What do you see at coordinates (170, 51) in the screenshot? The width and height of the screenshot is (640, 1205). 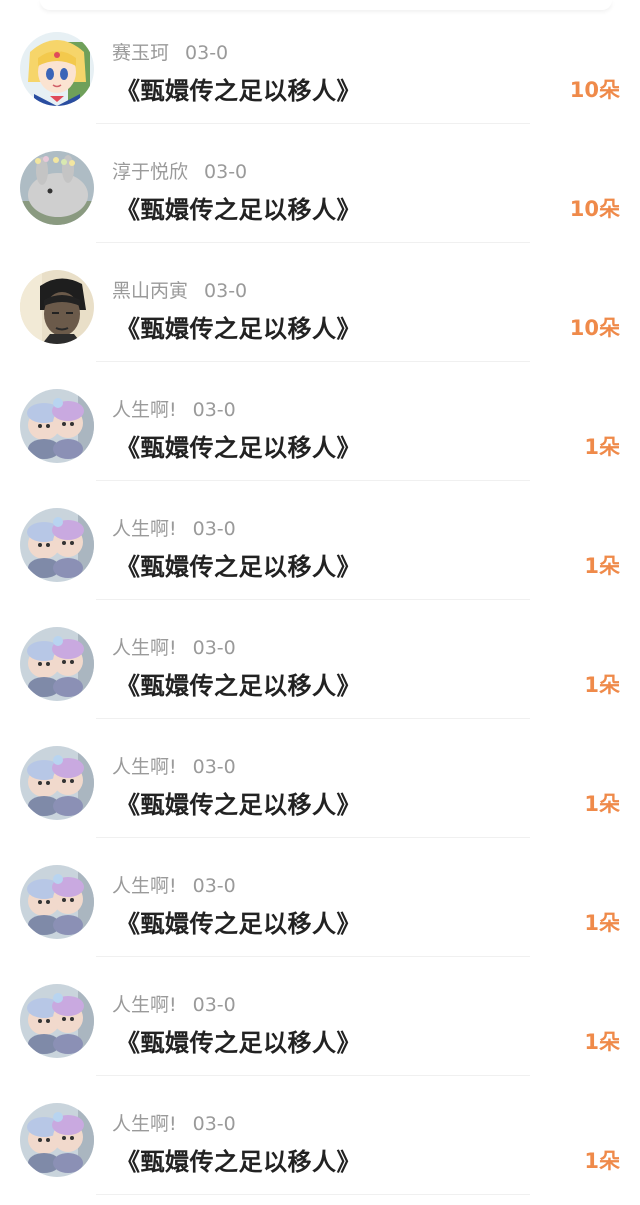 I see `item-meta: 赛玉珂 03-0` at bounding box center [170, 51].